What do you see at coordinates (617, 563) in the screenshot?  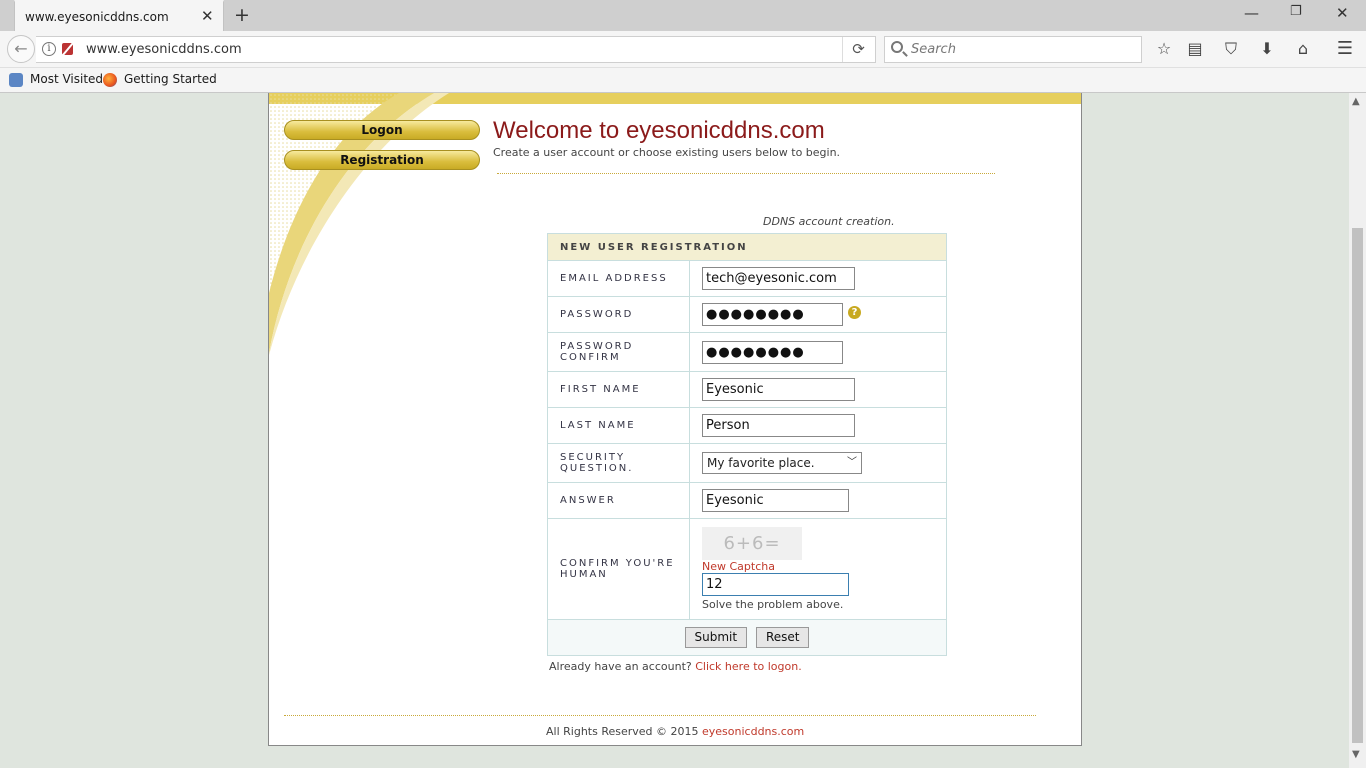 I see `confirm-human-label-line1: CONFIRM YOU'RE` at bounding box center [617, 563].